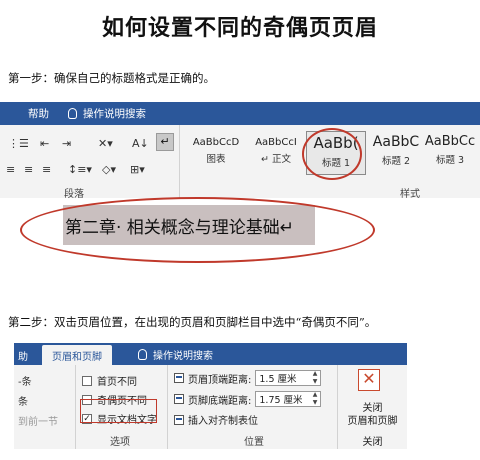 The width and height of the screenshot is (480, 460). I want to click on header-top-value: 1.5 厘米, so click(278, 379).